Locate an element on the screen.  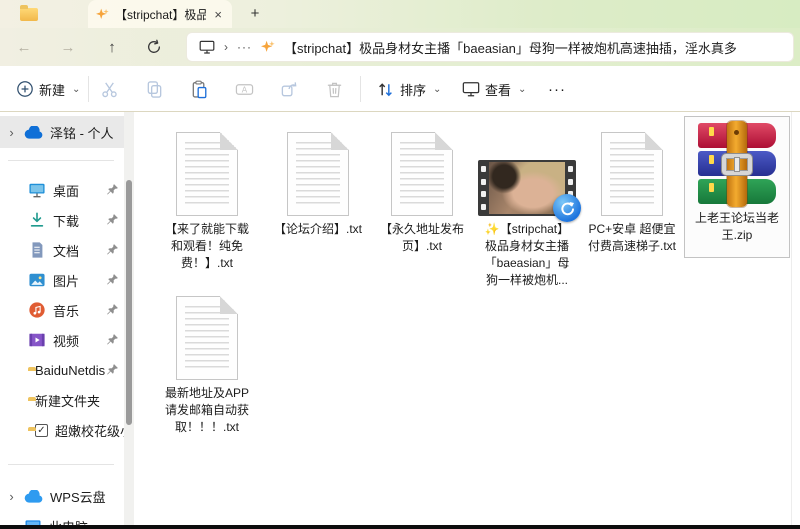
copy-icon is located at coordinates (154, 89).